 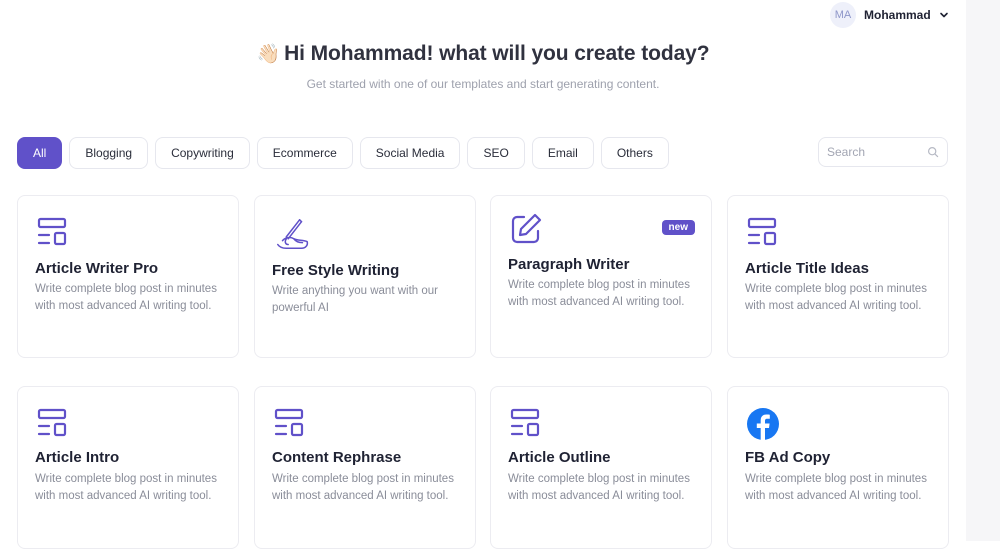 I want to click on card-title: Article Outline, so click(x=559, y=457).